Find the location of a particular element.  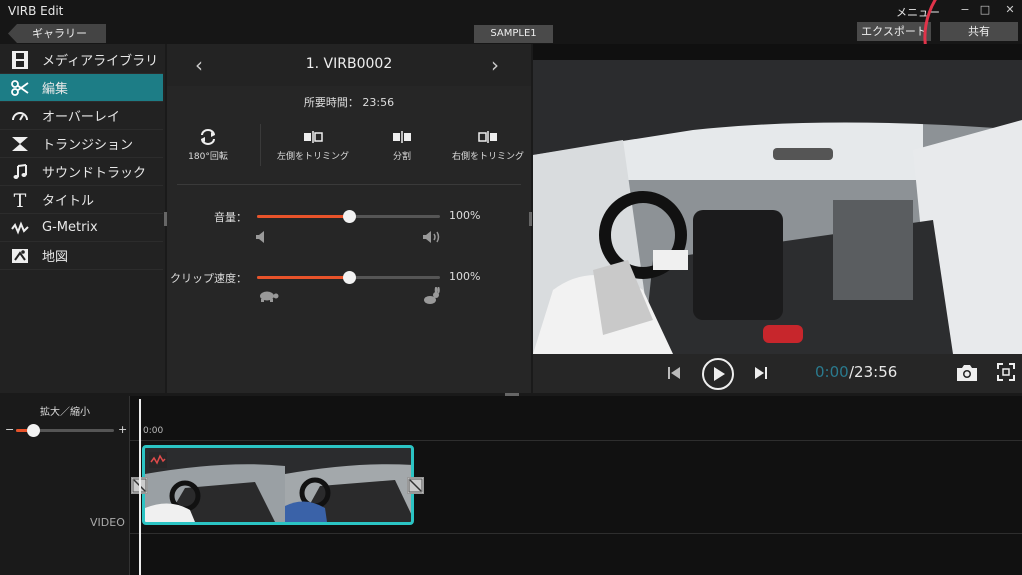

clip-audio-icon is located at coordinates (158, 460).